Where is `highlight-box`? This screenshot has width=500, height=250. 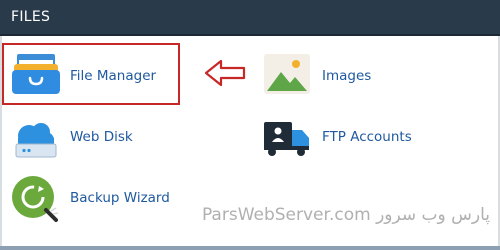 highlight-box is located at coordinates (91, 74).